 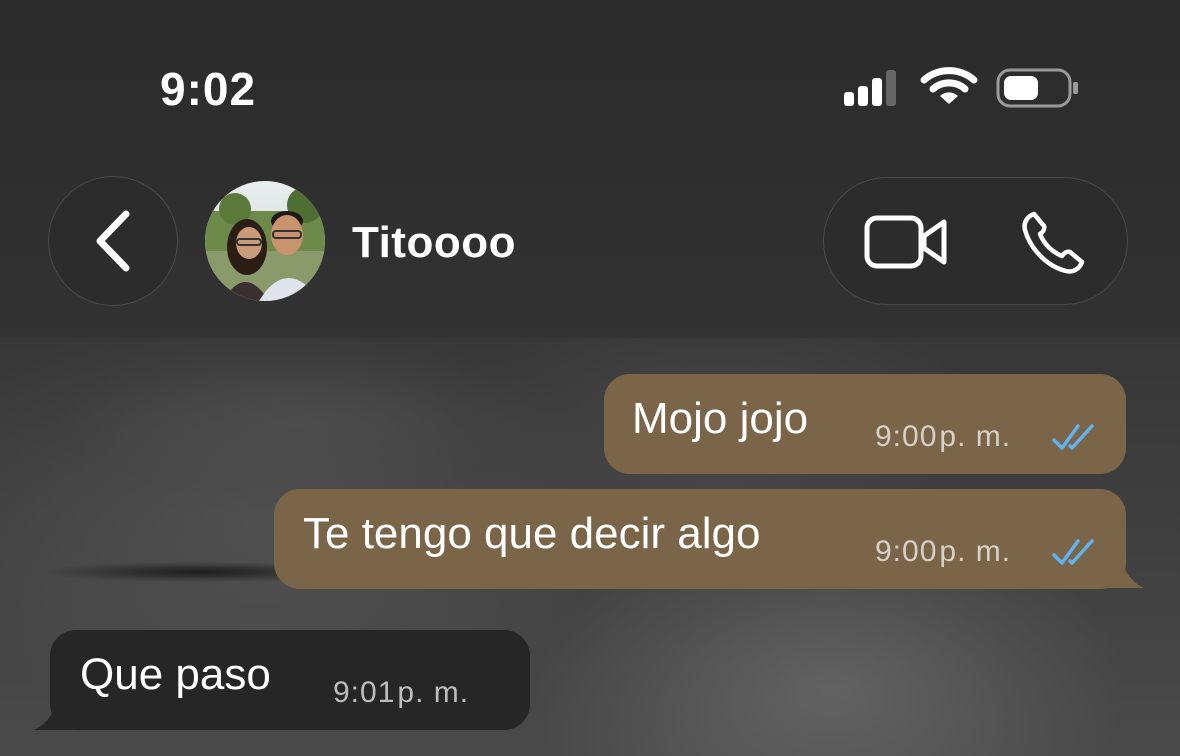 What do you see at coordinates (208, 89) in the screenshot?
I see `status-time: 9:02` at bounding box center [208, 89].